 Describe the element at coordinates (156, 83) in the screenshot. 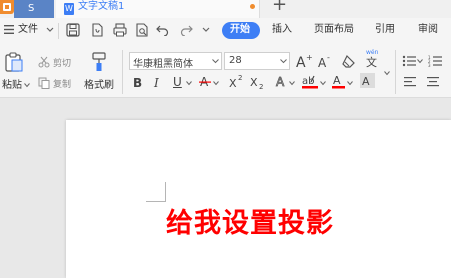

I see `italic-button: I` at that location.